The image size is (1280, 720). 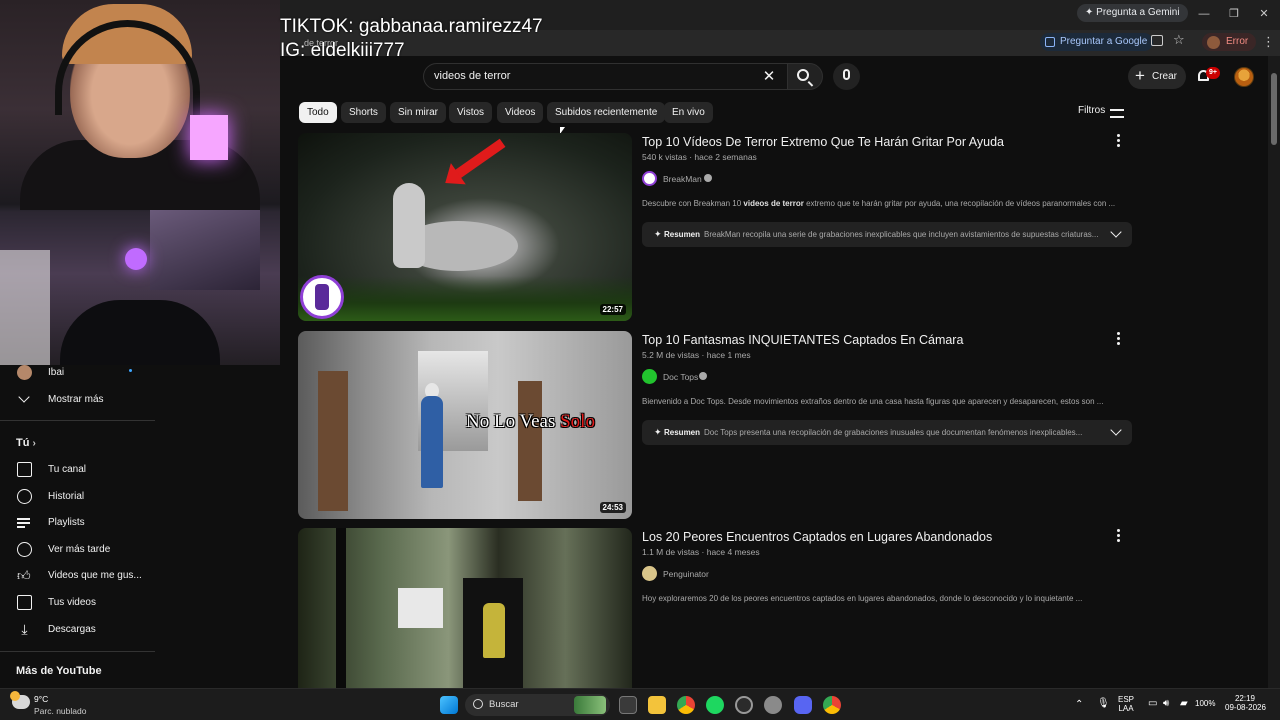 What do you see at coordinates (26, 443) in the screenshot?
I see `sidebar-you-header: Tú ›` at bounding box center [26, 443].